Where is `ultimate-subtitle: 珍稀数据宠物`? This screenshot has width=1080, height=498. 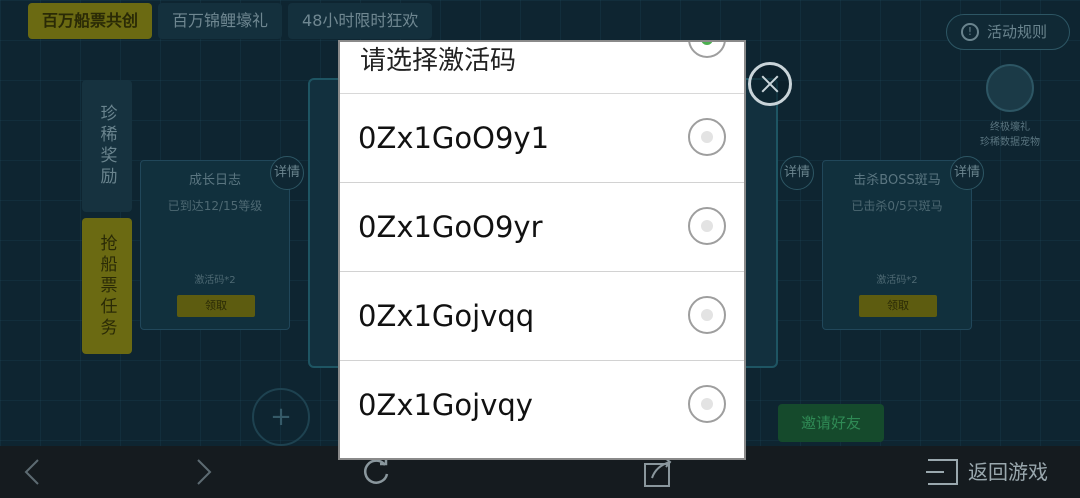
ultimate-subtitle: 珍稀数据宠物 is located at coordinates (1010, 142).